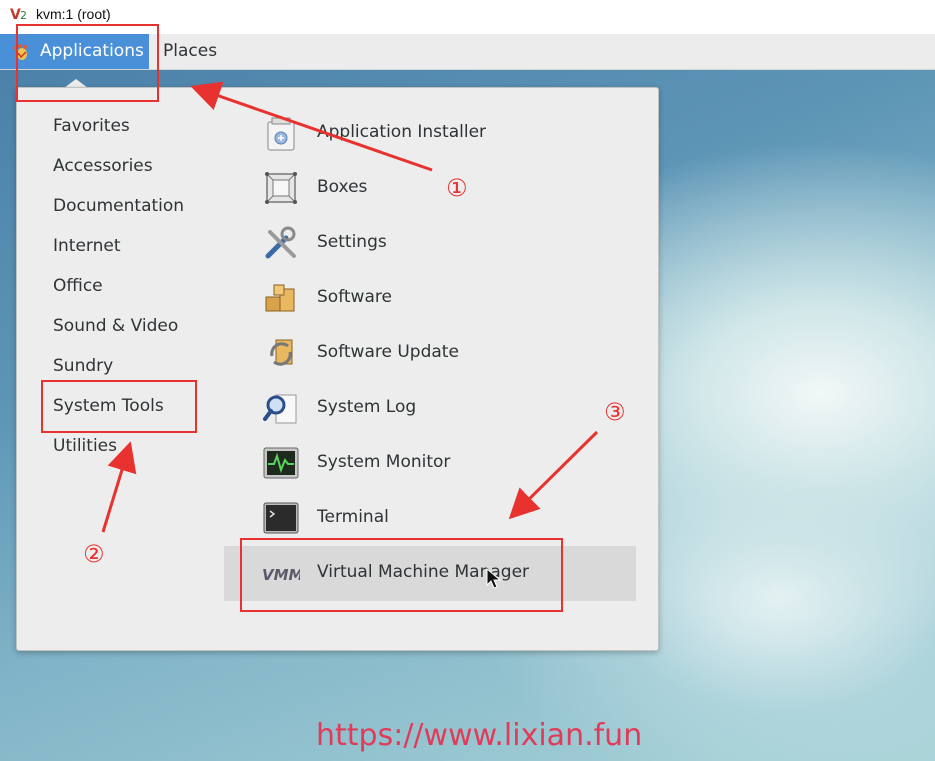 Image resolution: width=935 pixels, height=761 pixels. Describe the element at coordinates (94, 554) in the screenshot. I see `annotation-number-2: ②` at that location.